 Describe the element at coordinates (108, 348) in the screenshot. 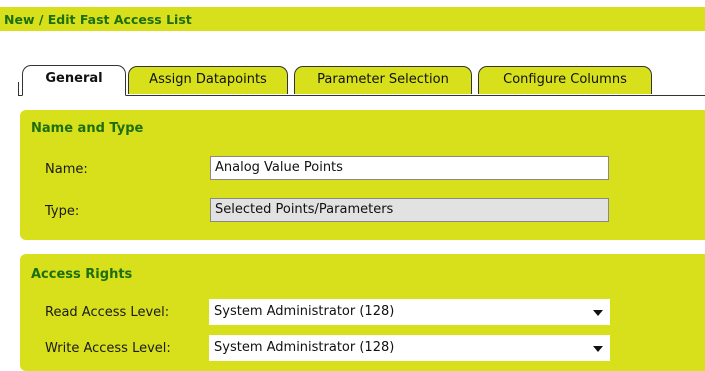

I see `write-access-level-label: Write Access Level:` at that location.